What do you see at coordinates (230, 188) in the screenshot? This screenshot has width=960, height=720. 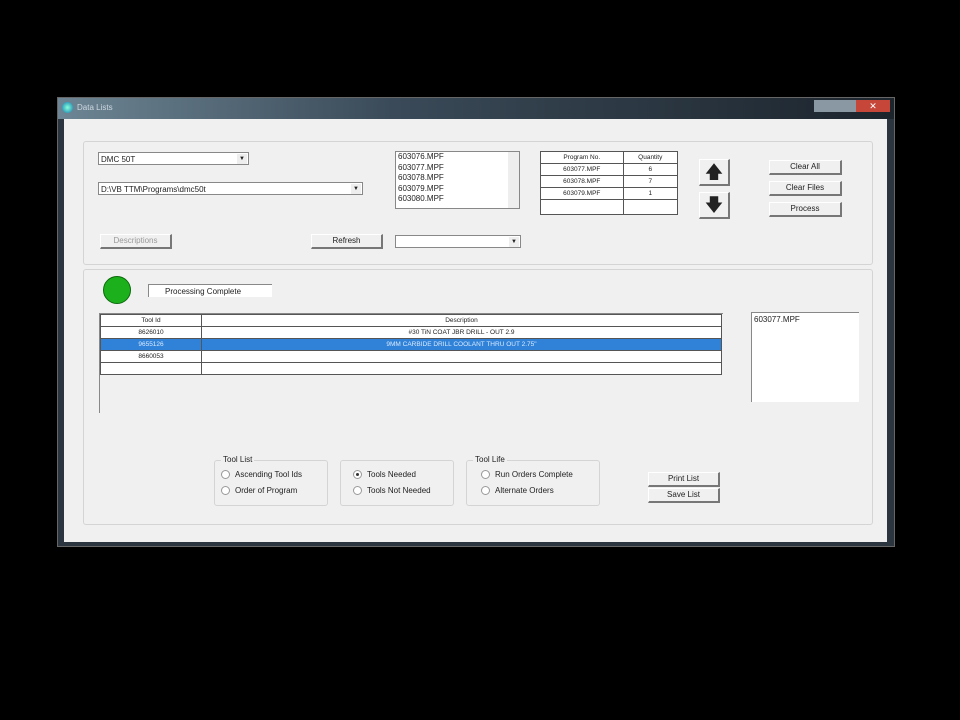 I see `path-select: D:\VB TTM\Programs\dmc50t ▼` at bounding box center [230, 188].